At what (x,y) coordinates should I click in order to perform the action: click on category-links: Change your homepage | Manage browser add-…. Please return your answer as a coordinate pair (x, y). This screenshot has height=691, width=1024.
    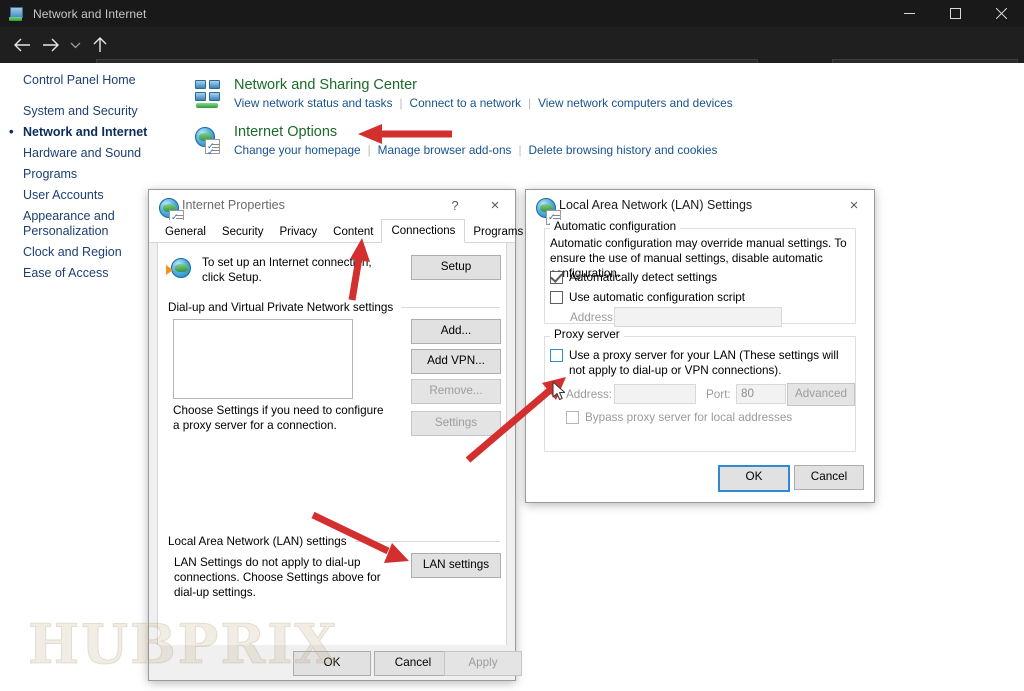
    Looking at the image, I should click on (629, 150).